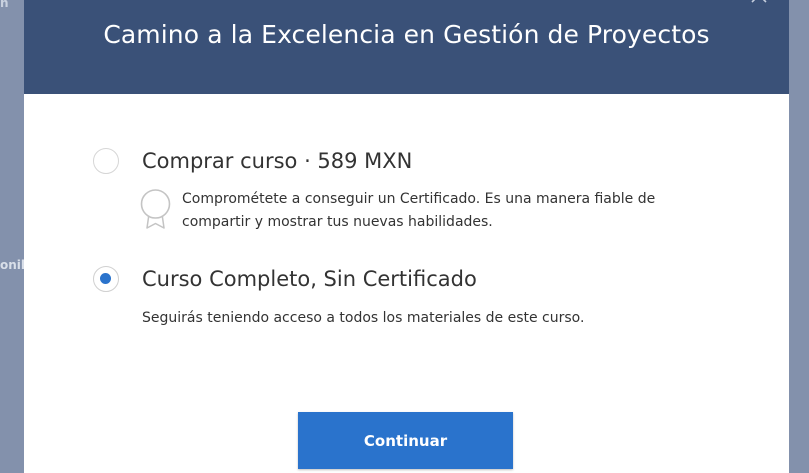  What do you see at coordinates (799, 236) in the screenshot?
I see `backdrop-overlay-right` at bounding box center [799, 236].